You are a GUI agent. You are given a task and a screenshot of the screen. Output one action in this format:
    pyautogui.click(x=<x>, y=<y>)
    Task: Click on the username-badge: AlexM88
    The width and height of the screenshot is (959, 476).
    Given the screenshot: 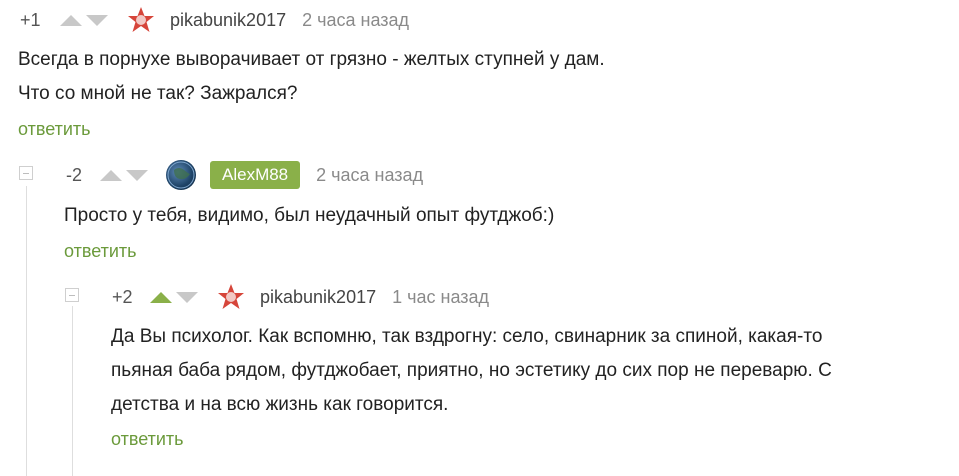 What is the action you would take?
    pyautogui.click(x=255, y=175)
    